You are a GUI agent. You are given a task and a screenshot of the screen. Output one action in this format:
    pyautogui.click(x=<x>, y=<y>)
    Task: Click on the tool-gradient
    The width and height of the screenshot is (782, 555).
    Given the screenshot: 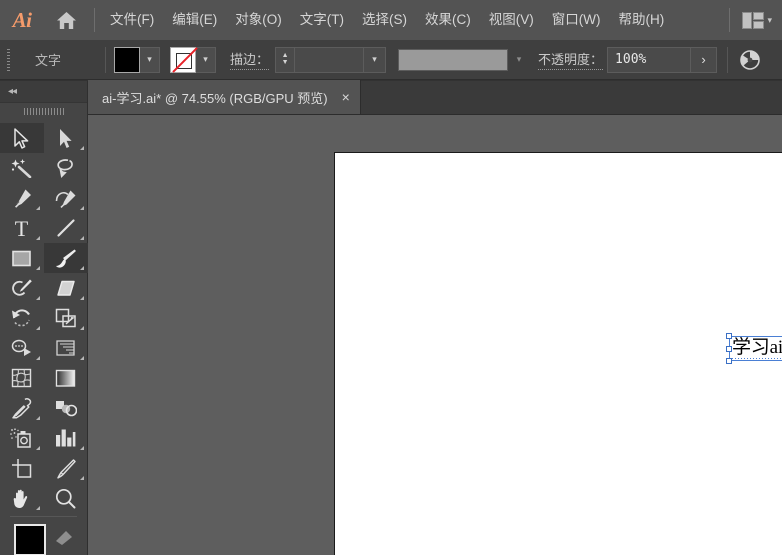 What is the action you would take?
    pyautogui.click(x=66, y=378)
    